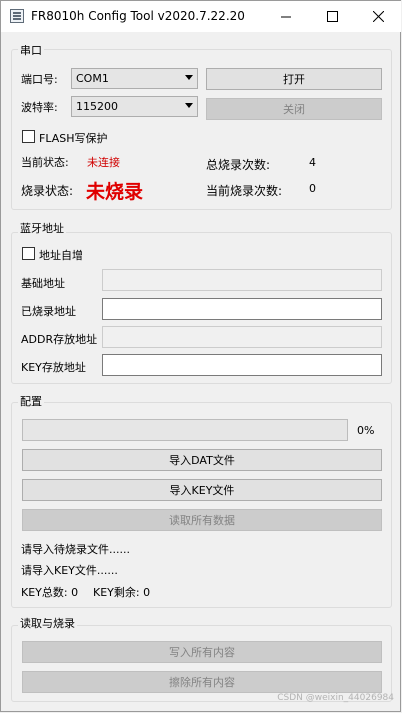 The height and width of the screenshot is (713, 402). What do you see at coordinates (103, 162) in the screenshot?
I see `current-status-value: 未连接` at bounding box center [103, 162].